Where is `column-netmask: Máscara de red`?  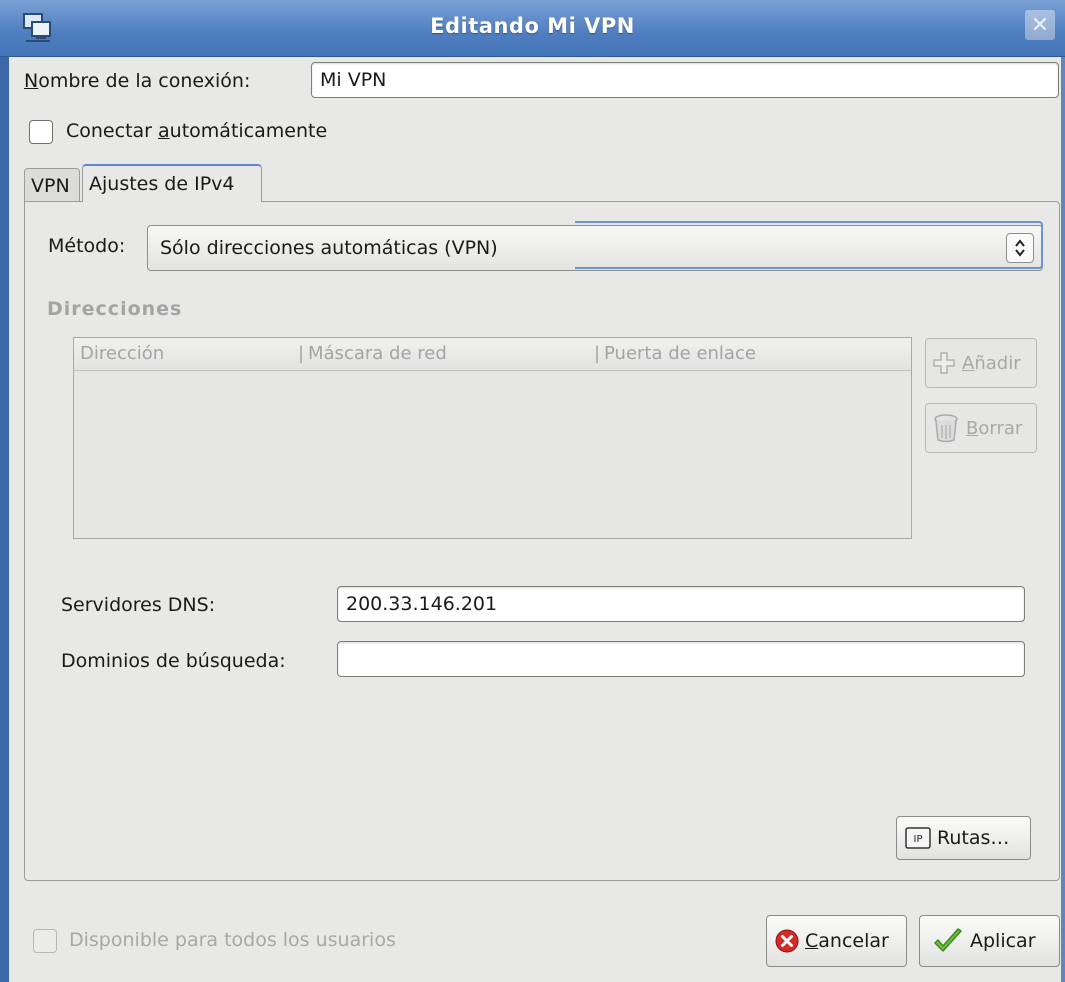
column-netmask: Máscara de red is located at coordinates (377, 353).